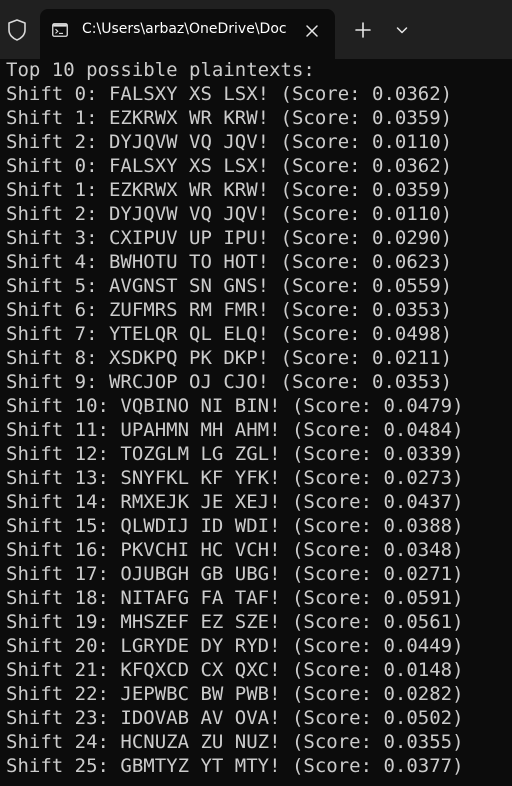  What do you see at coordinates (235, 430) in the screenshot?
I see `output-line: Shift 11: UPAHMN MH AHM! (Score: 0.0484)` at bounding box center [235, 430].